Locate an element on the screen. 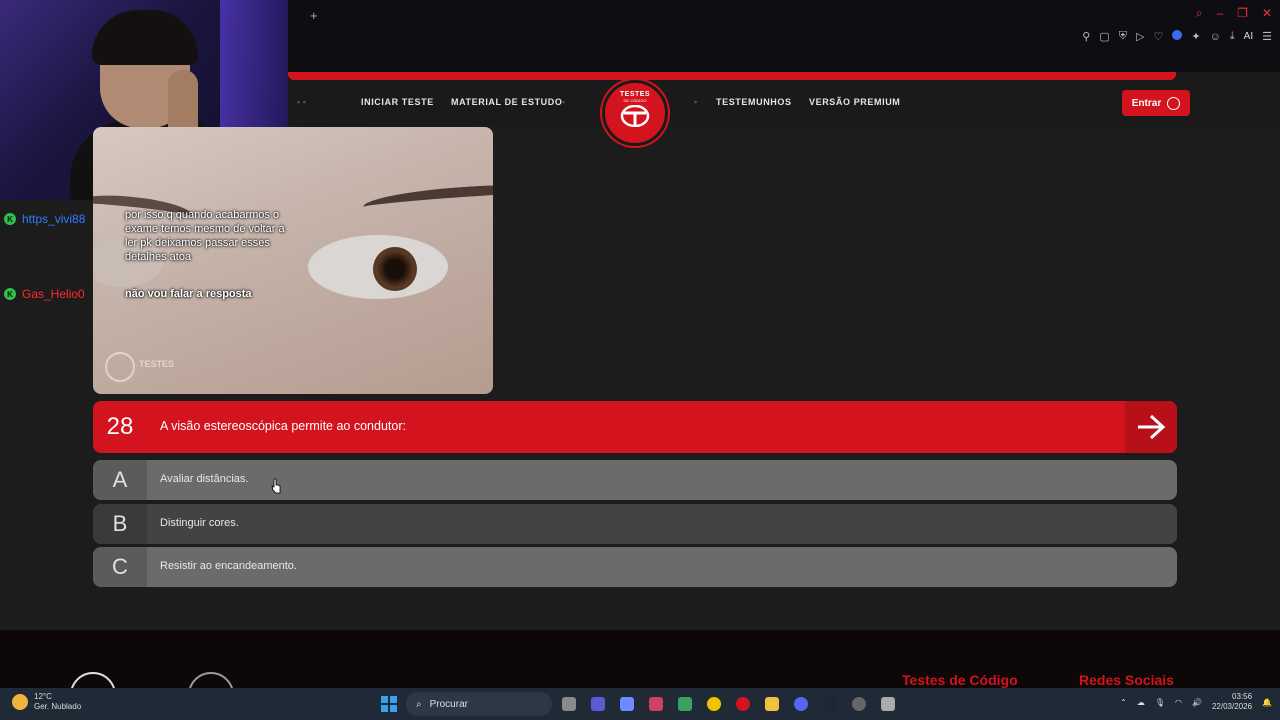  nav-faded-icon: ▪ ▪ is located at coordinates (301, 102).